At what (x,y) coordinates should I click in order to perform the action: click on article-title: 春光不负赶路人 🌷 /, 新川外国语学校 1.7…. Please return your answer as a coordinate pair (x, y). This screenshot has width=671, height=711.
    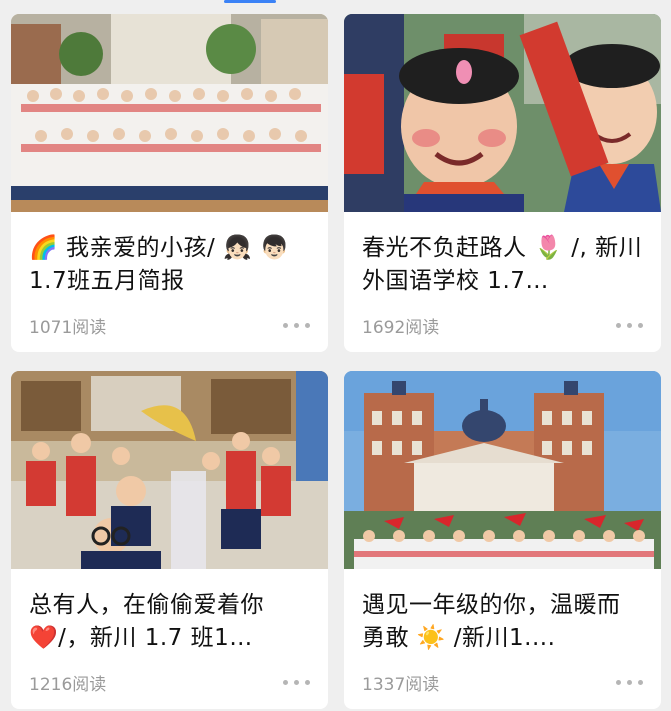
    Looking at the image, I should click on (502, 265).